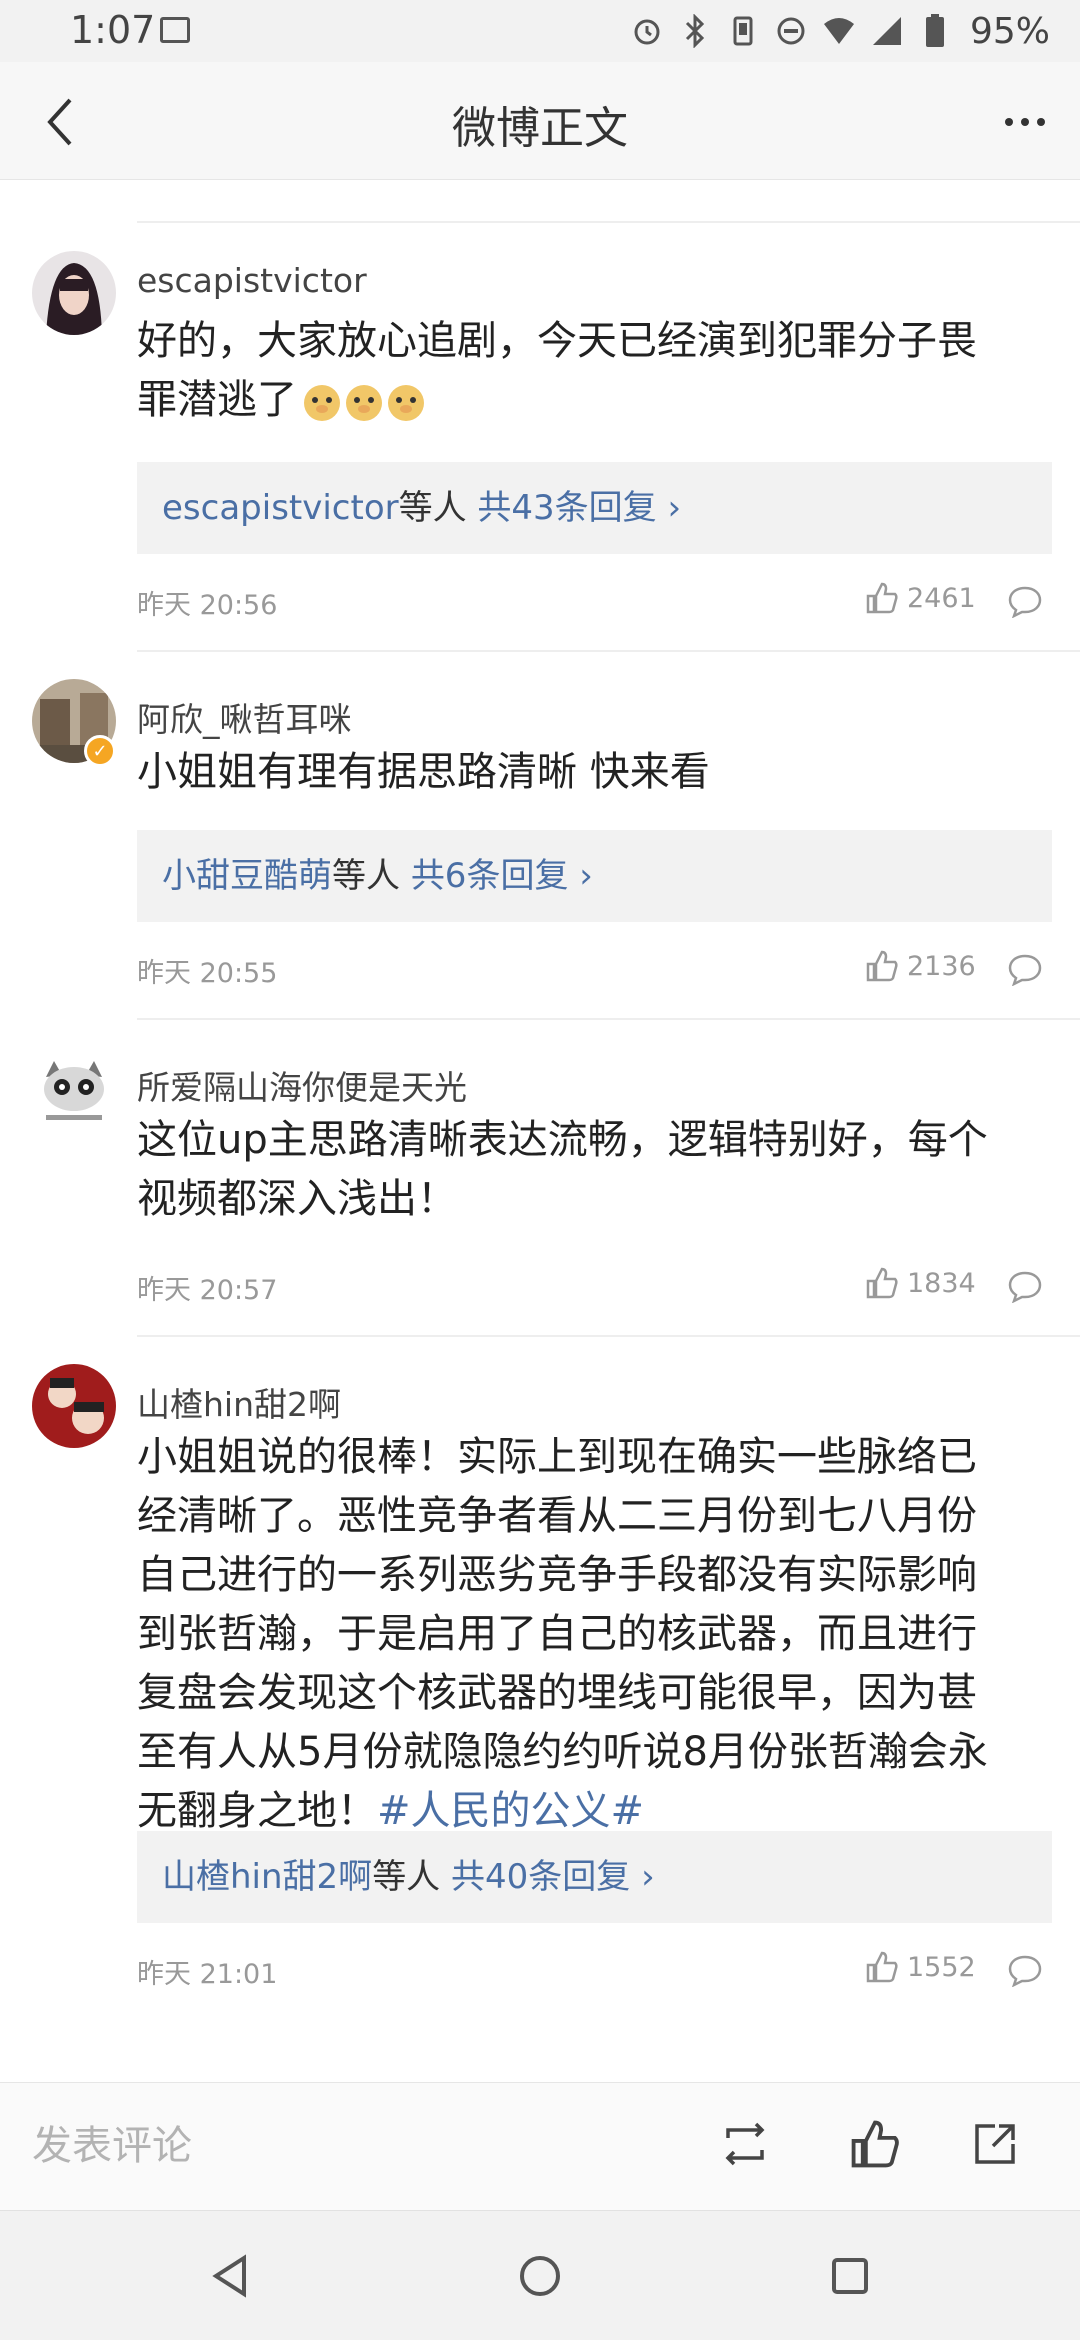  I want to click on like-button: 2461, so click(920, 598).